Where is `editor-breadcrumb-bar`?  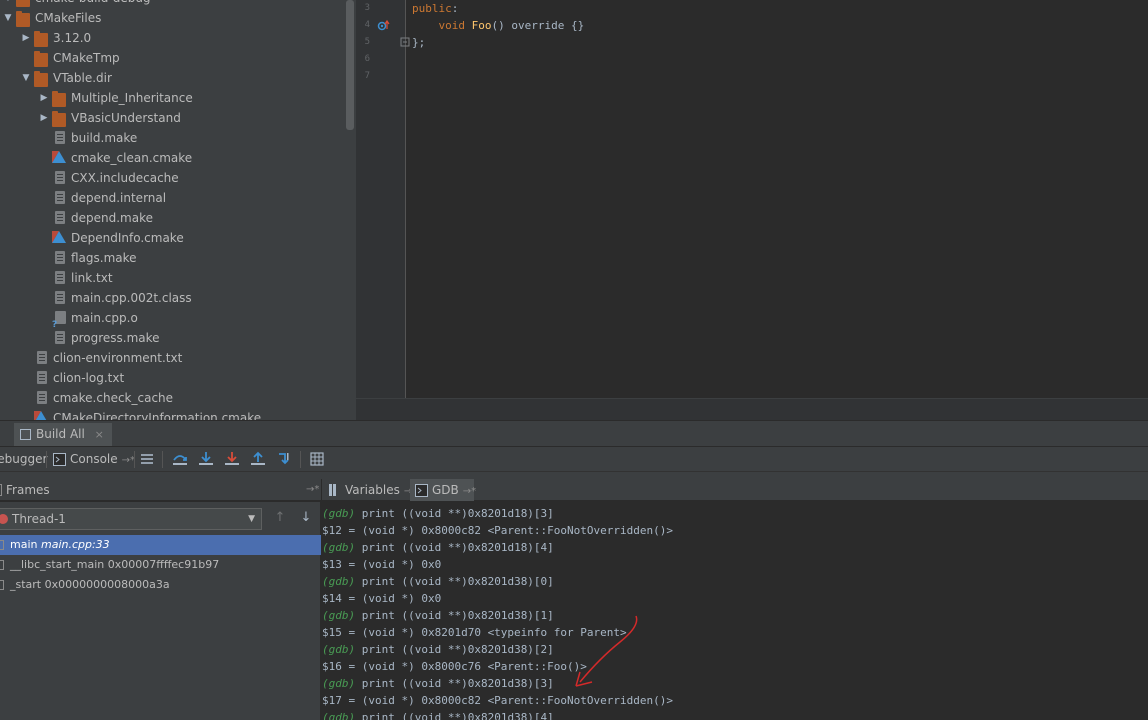
editor-breadcrumb-bar is located at coordinates (752, 409).